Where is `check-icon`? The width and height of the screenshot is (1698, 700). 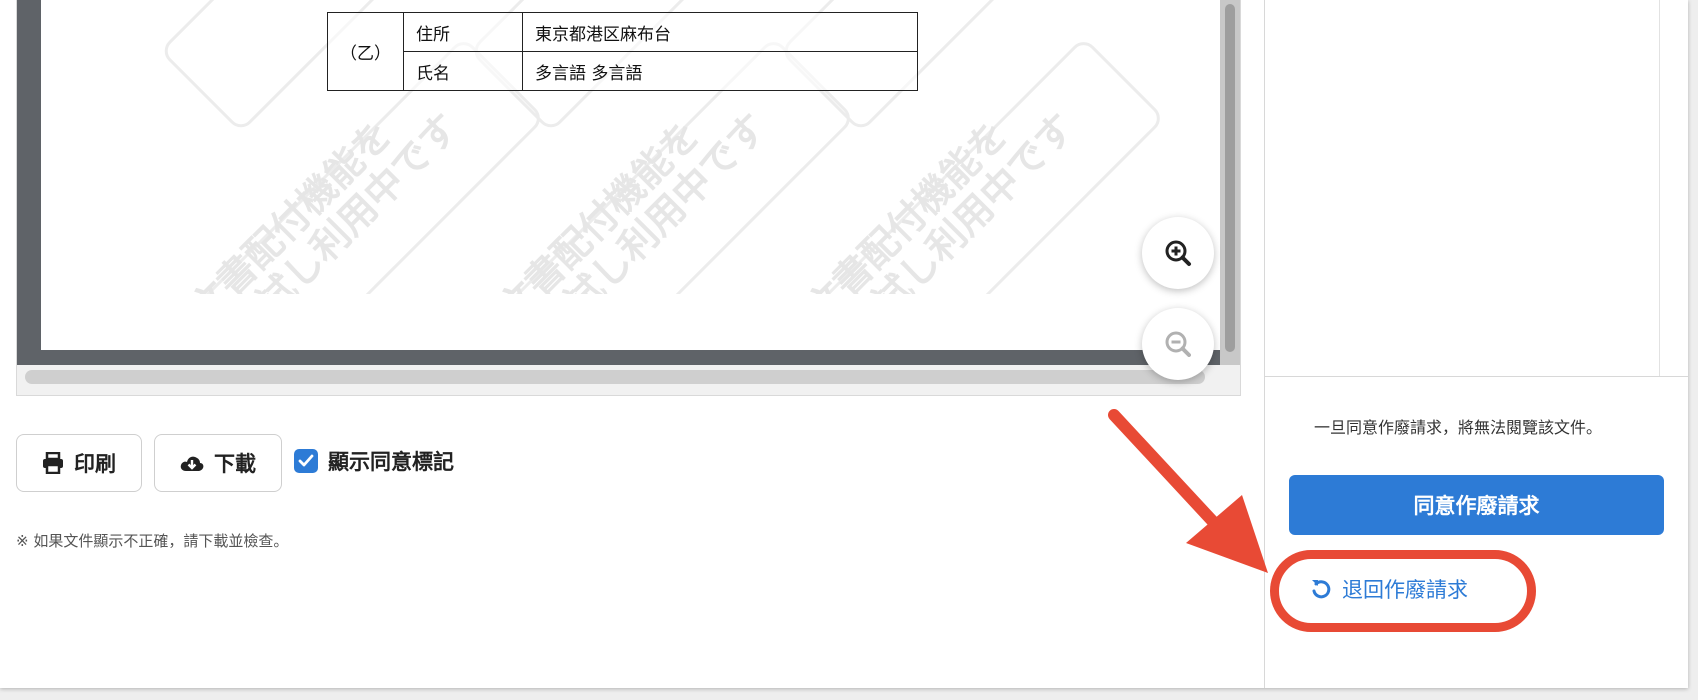 check-icon is located at coordinates (306, 460).